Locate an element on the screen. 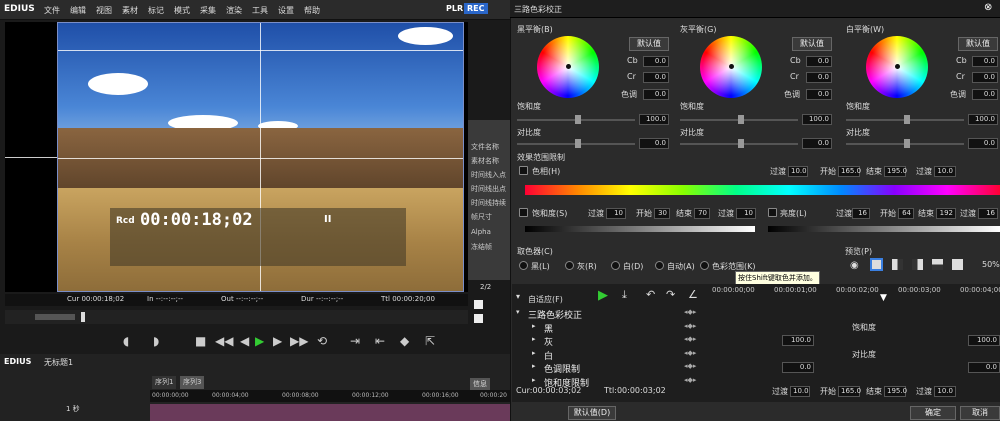  tab-info: 信息 is located at coordinates (480, 384).